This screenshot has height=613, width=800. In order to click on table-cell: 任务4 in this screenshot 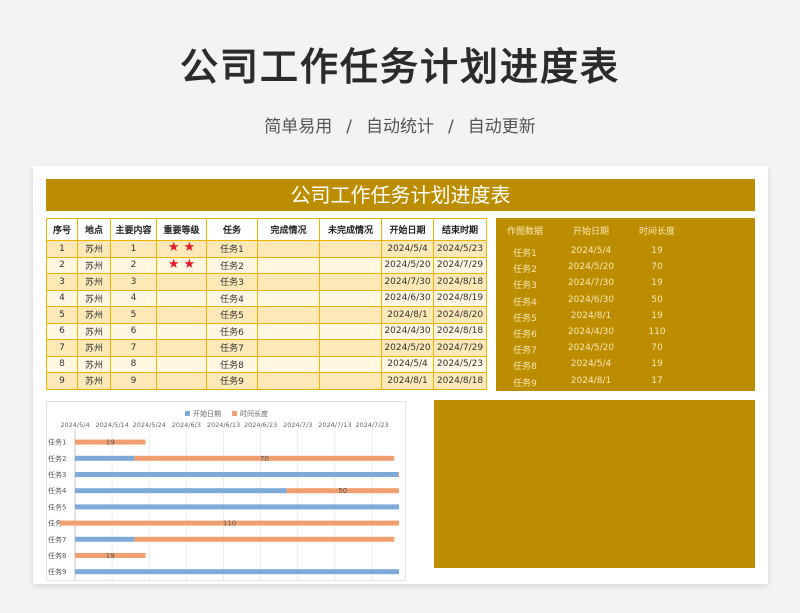, I will do `click(232, 298)`.